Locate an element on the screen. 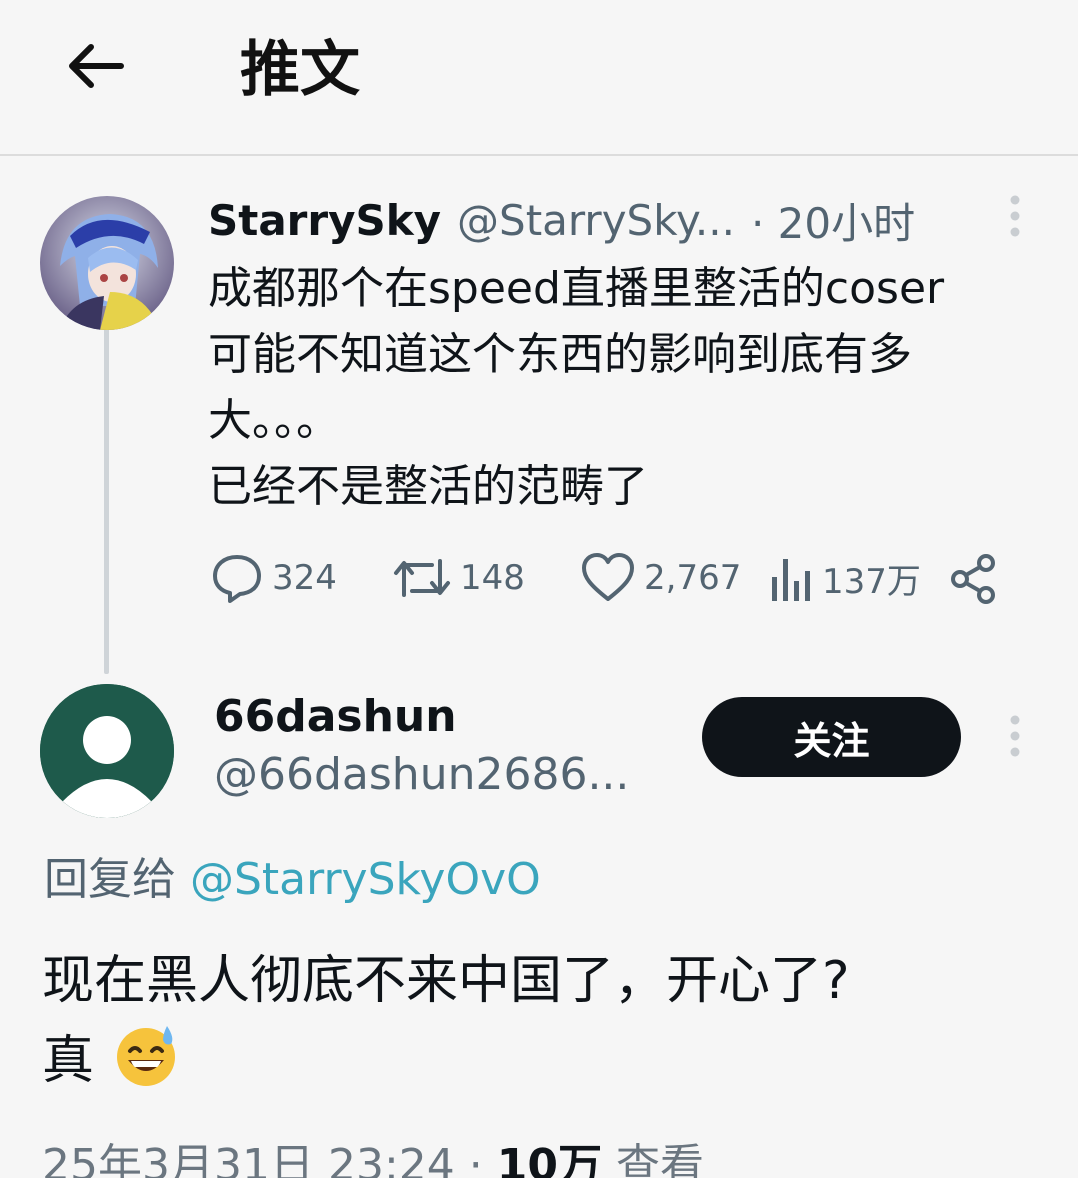  heart-icon is located at coordinates (608, 577).